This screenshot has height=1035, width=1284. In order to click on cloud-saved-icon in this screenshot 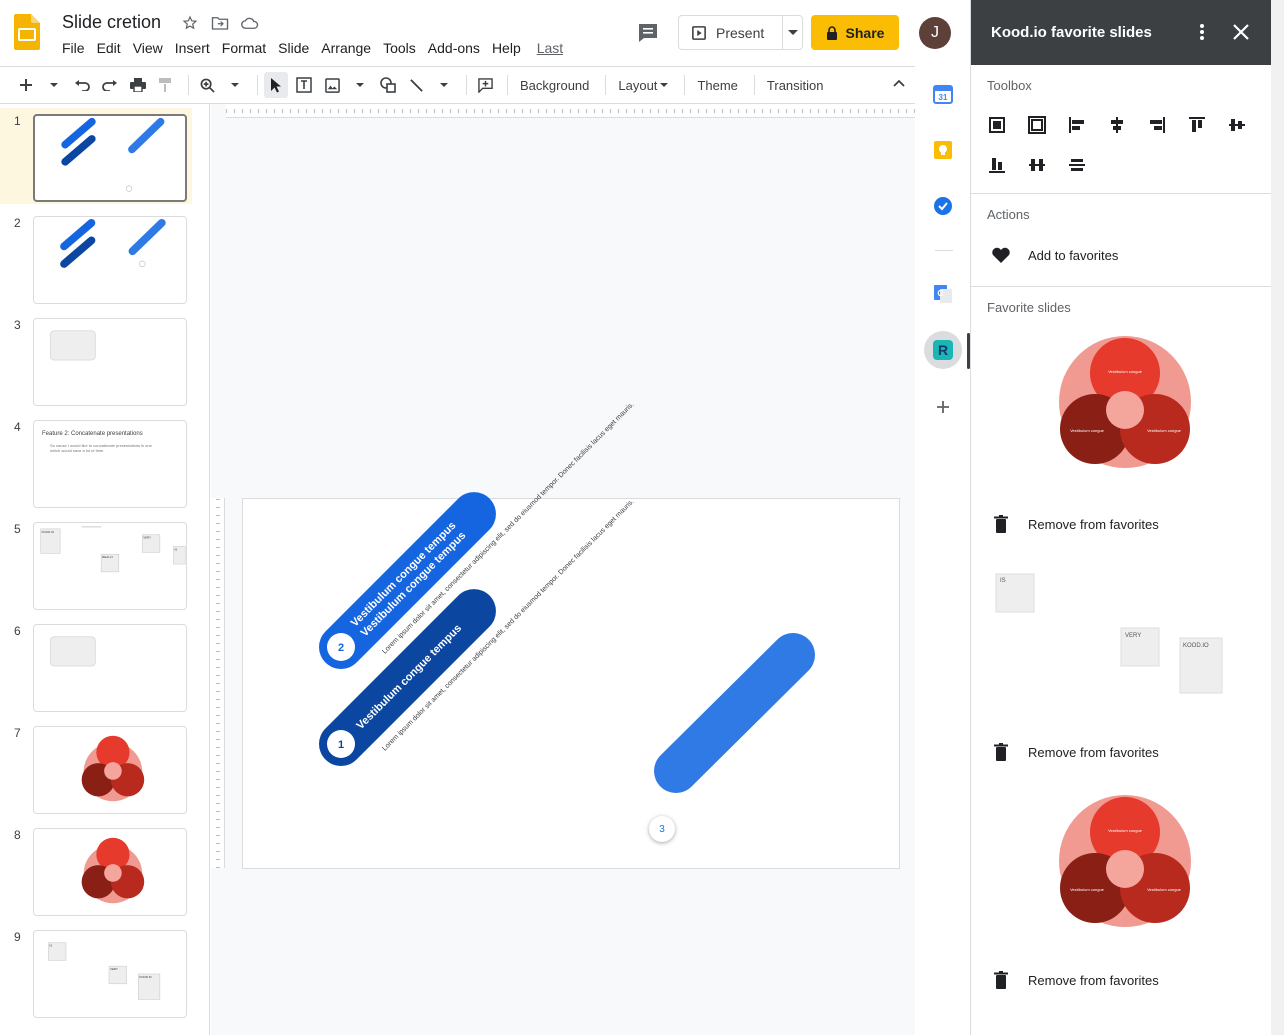, I will do `click(250, 23)`.